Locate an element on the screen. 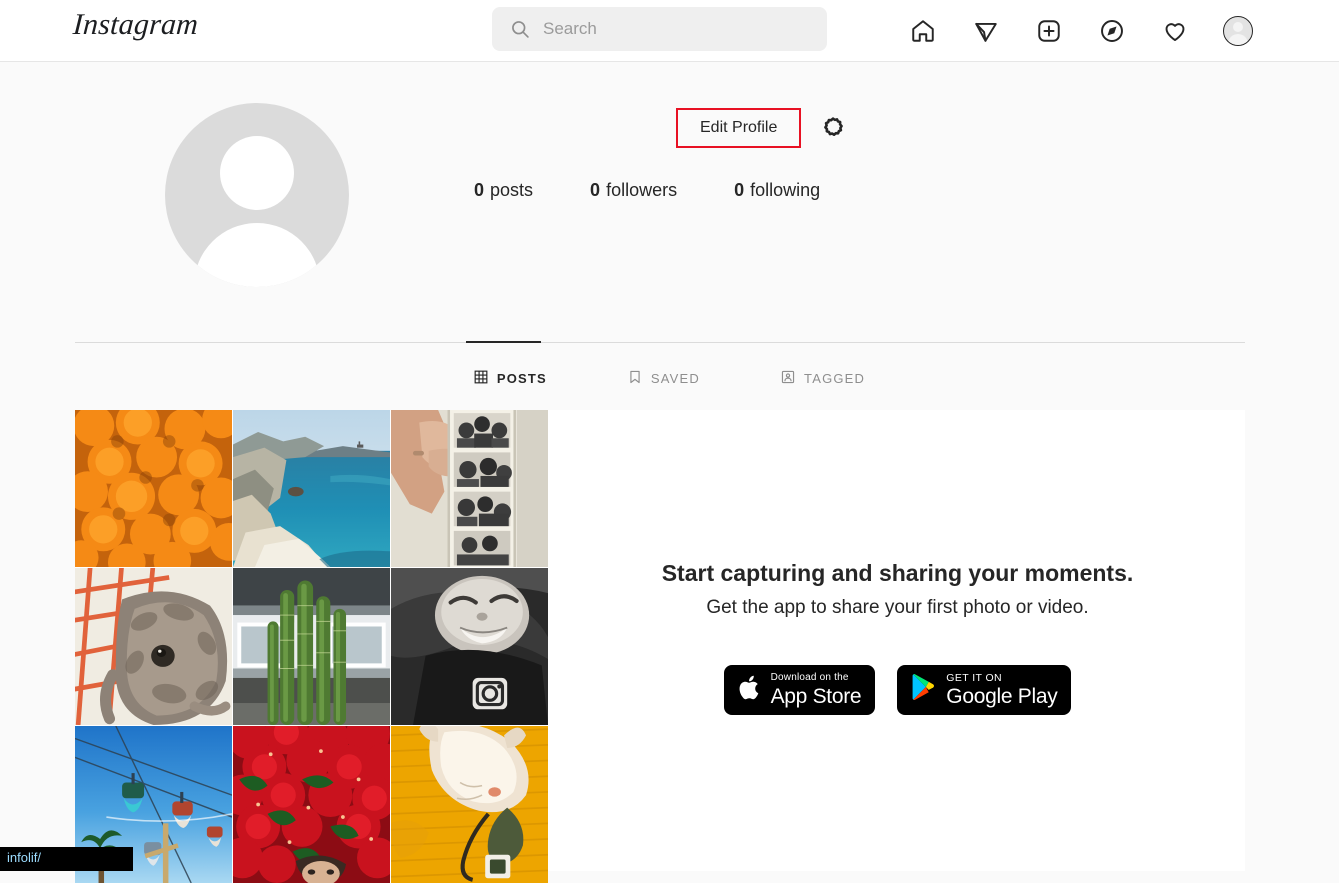 This screenshot has height=883, width=1339. new-post-icon is located at coordinates (1049, 31).